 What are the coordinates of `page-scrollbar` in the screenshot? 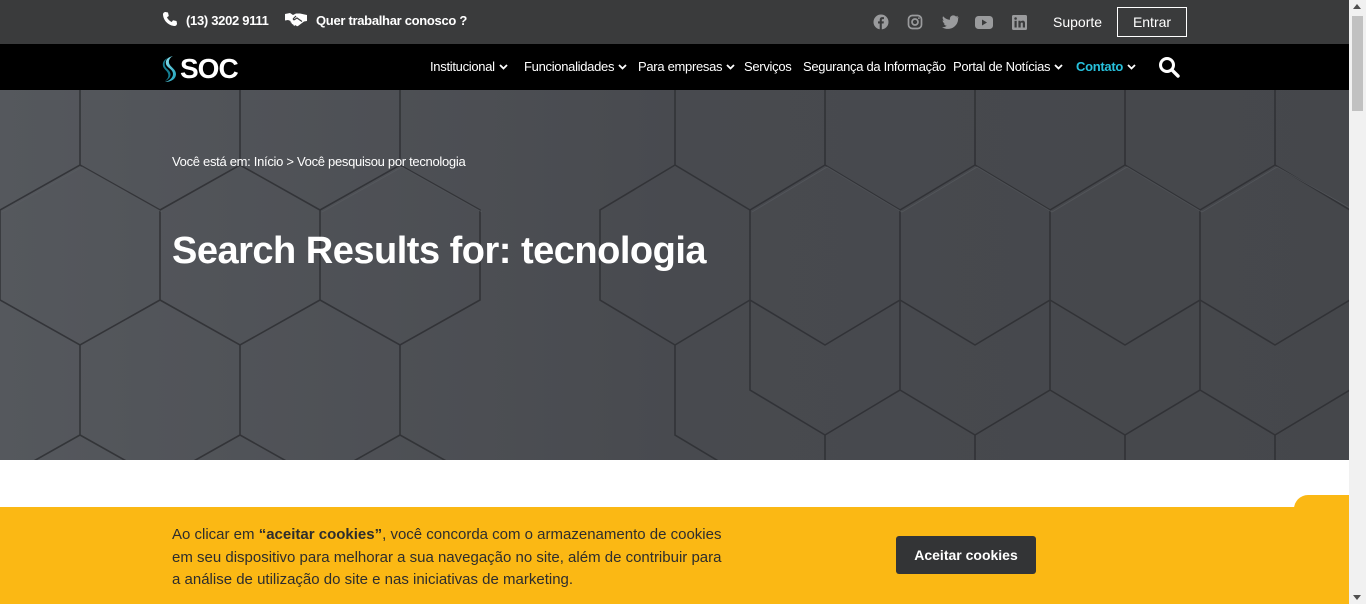 It's located at (1357, 302).